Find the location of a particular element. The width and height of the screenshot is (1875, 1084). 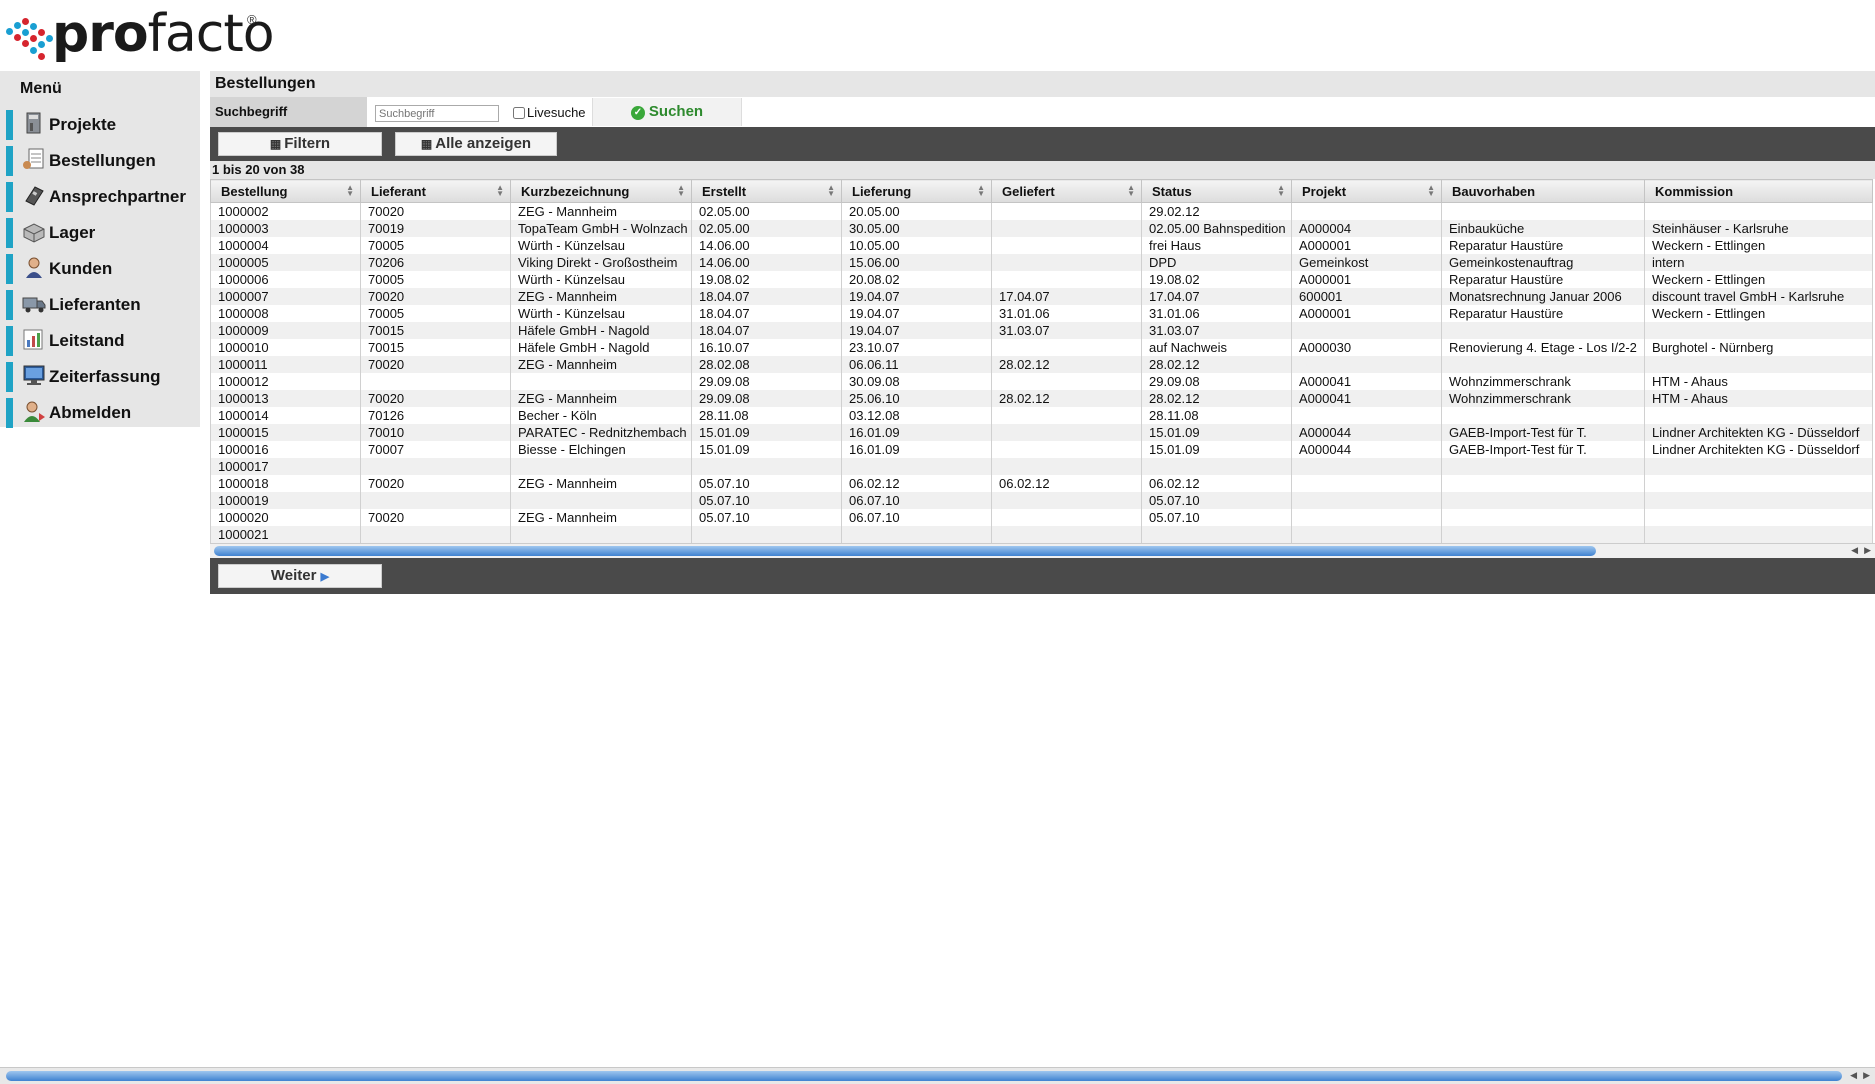

sidebar-item-bestellungen: Bestellungen is located at coordinates (103, 161).